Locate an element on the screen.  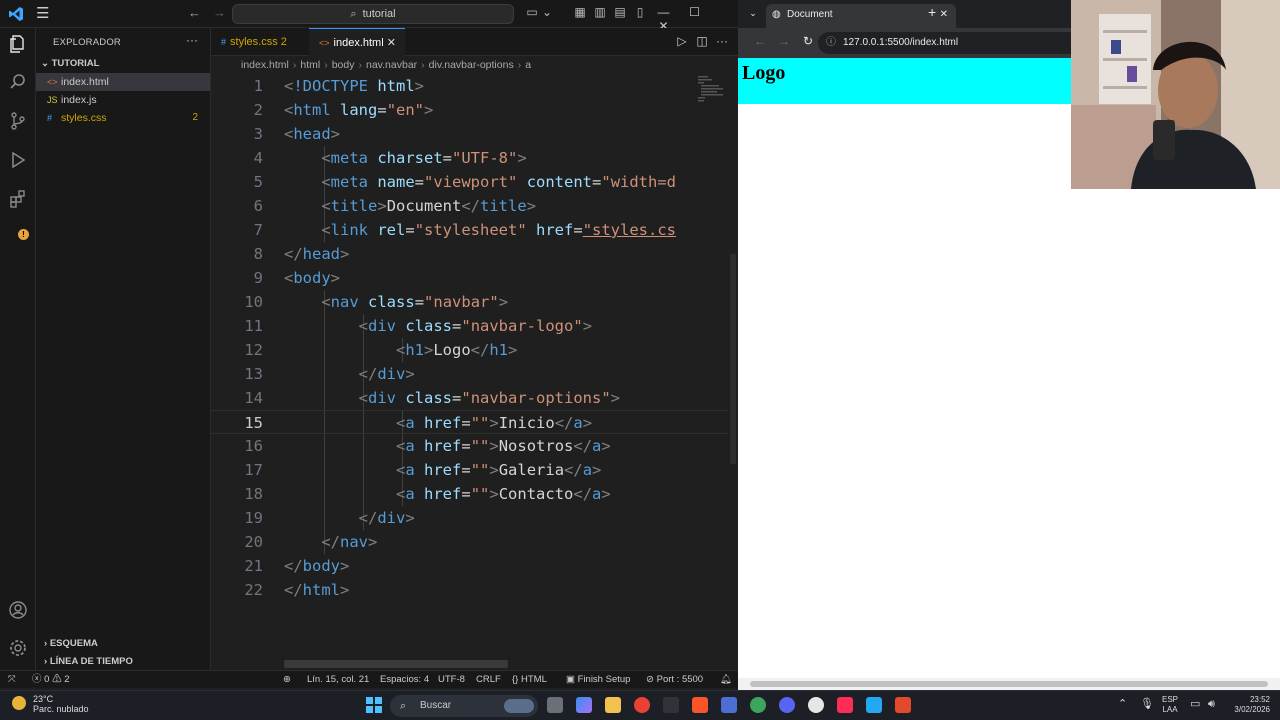
chatgpt-icon is located at coordinates (816, 705).